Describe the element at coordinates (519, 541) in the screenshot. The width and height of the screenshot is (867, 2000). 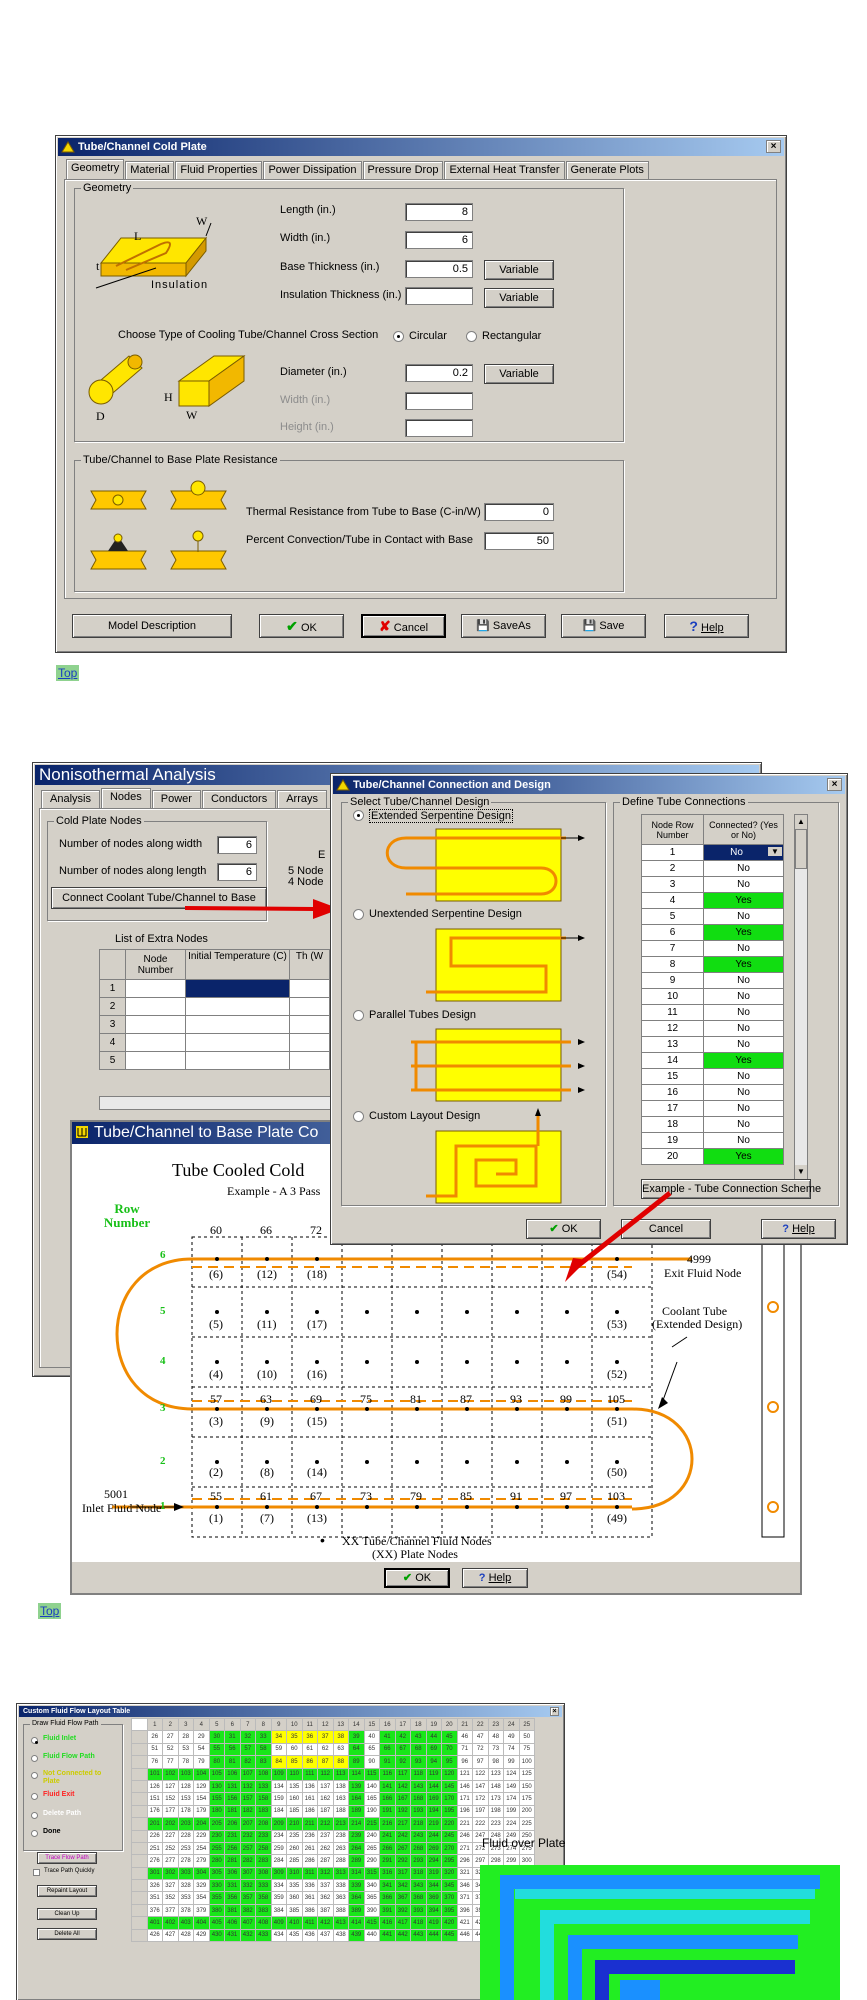
I see `percent-convection-input: 50` at that location.